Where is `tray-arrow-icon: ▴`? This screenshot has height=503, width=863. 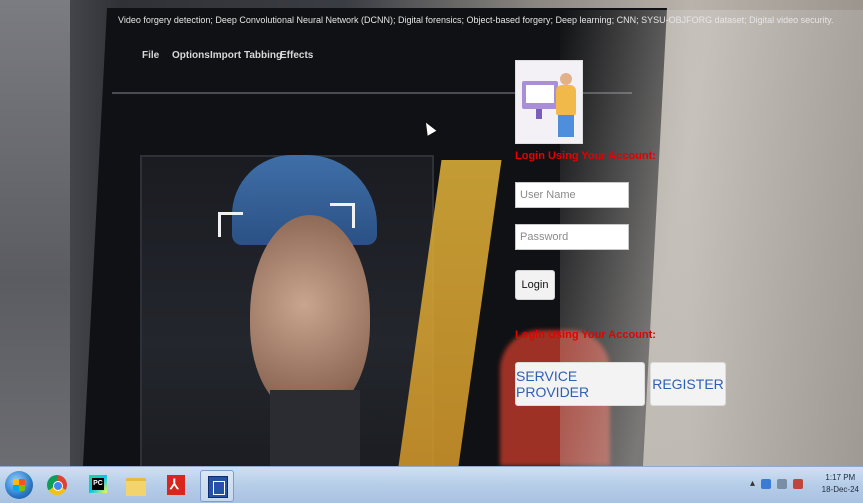
tray-arrow-icon: ▴ is located at coordinates (752, 483).